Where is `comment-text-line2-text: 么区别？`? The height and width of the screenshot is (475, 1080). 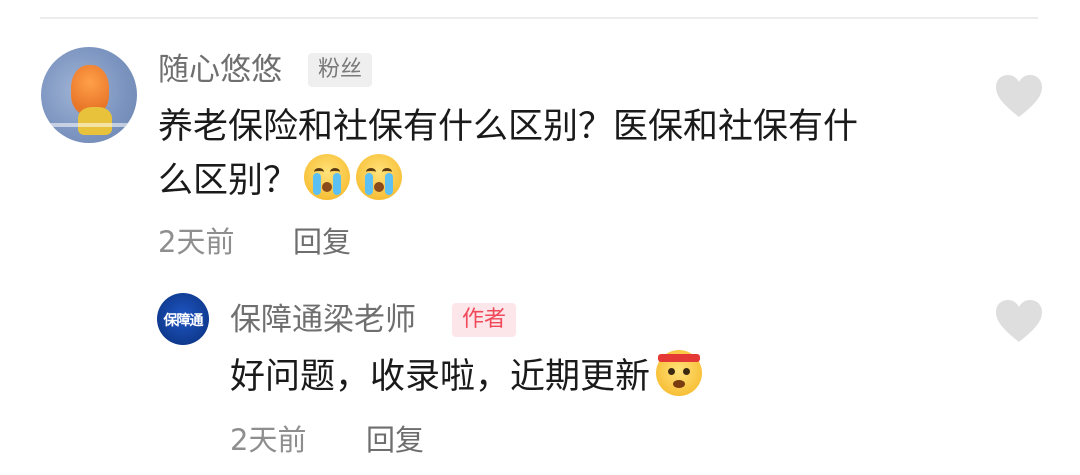
comment-text-line2-text: 么区别？ is located at coordinates (228, 181).